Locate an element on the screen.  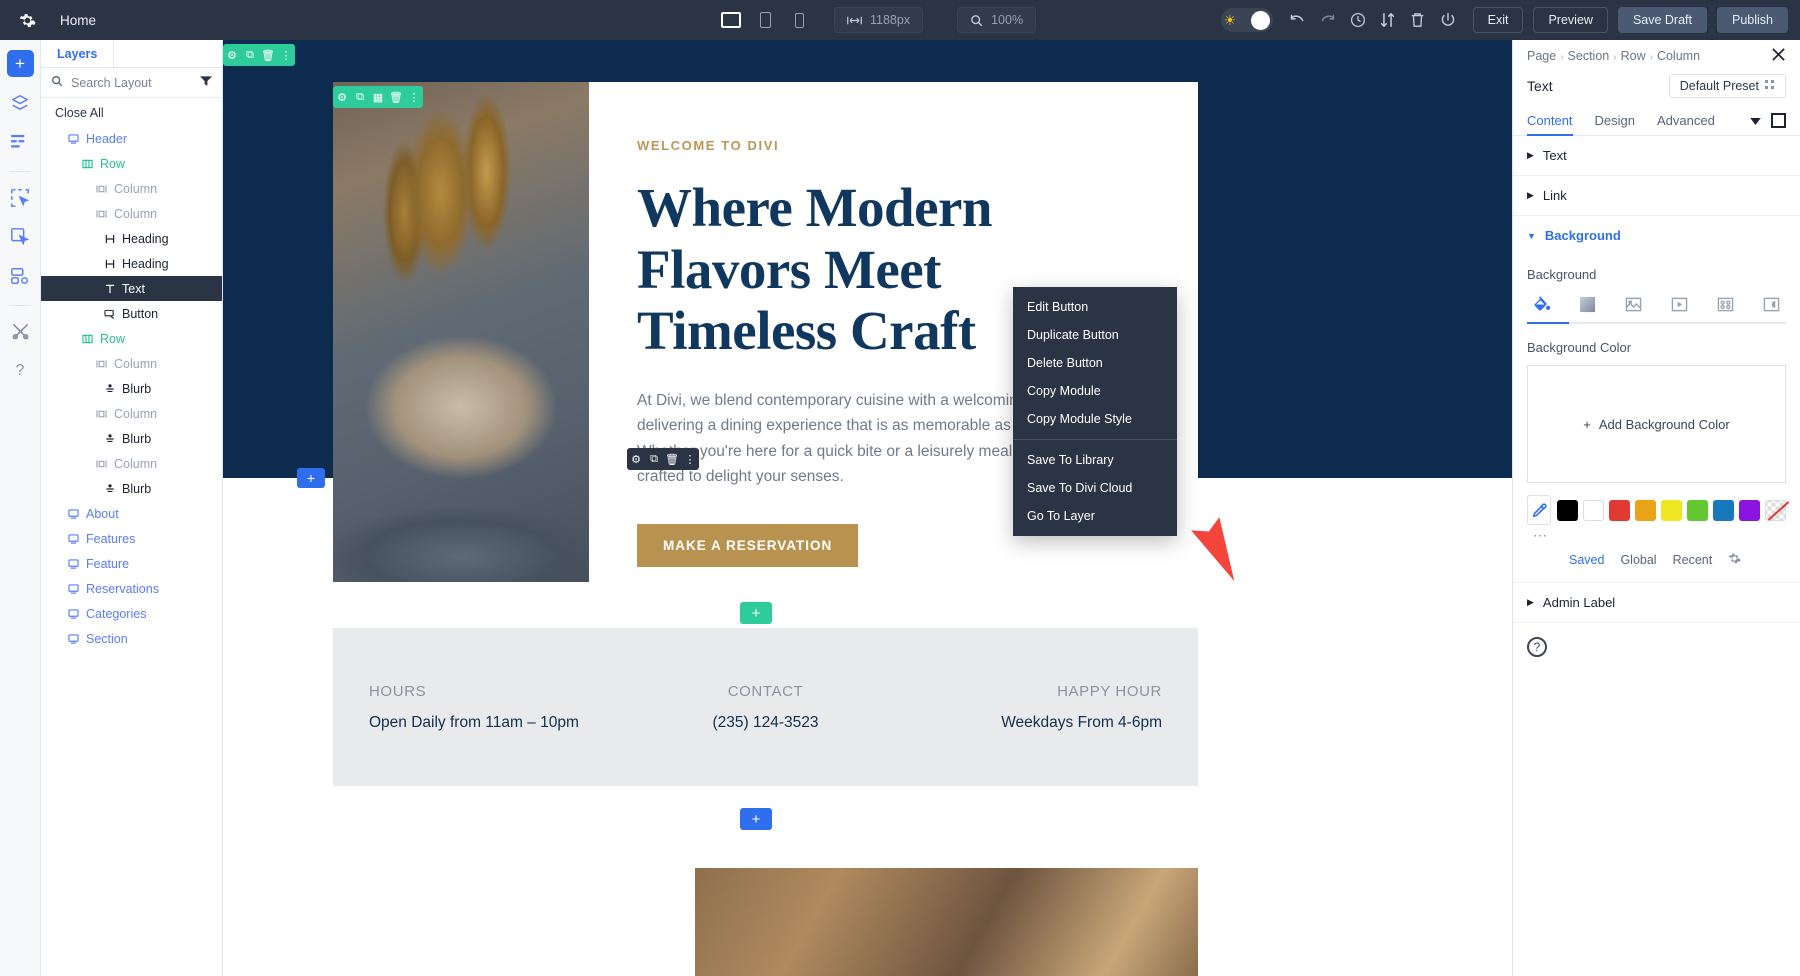
close-all-button: Close All is located at coordinates (131, 112).